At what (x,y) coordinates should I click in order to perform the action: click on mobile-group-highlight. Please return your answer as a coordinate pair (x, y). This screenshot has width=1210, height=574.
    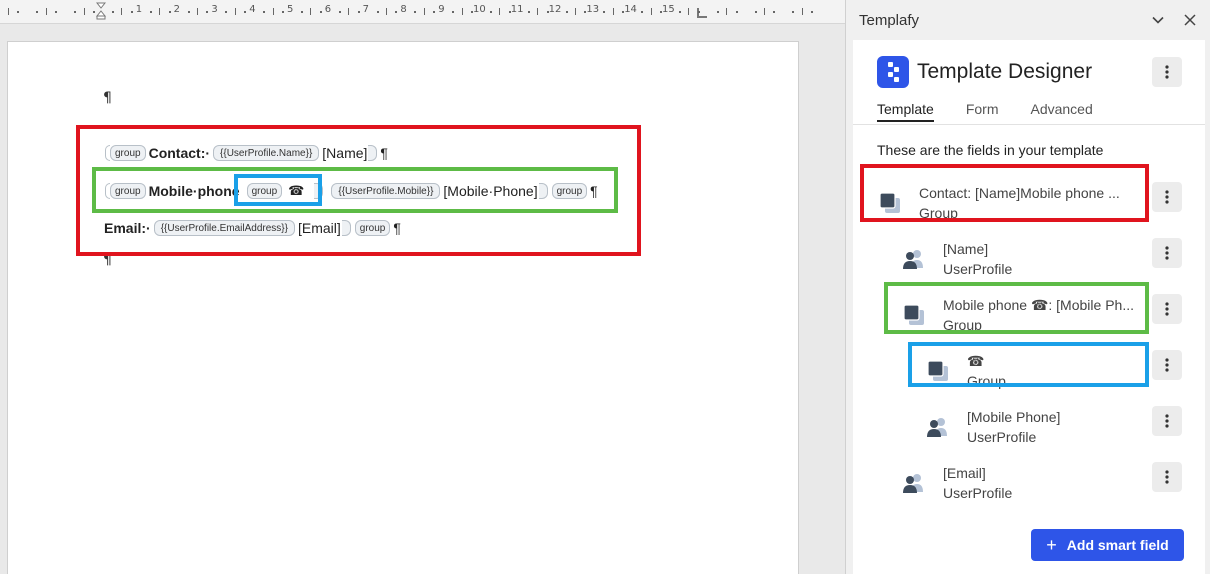
    Looking at the image, I should click on (355, 190).